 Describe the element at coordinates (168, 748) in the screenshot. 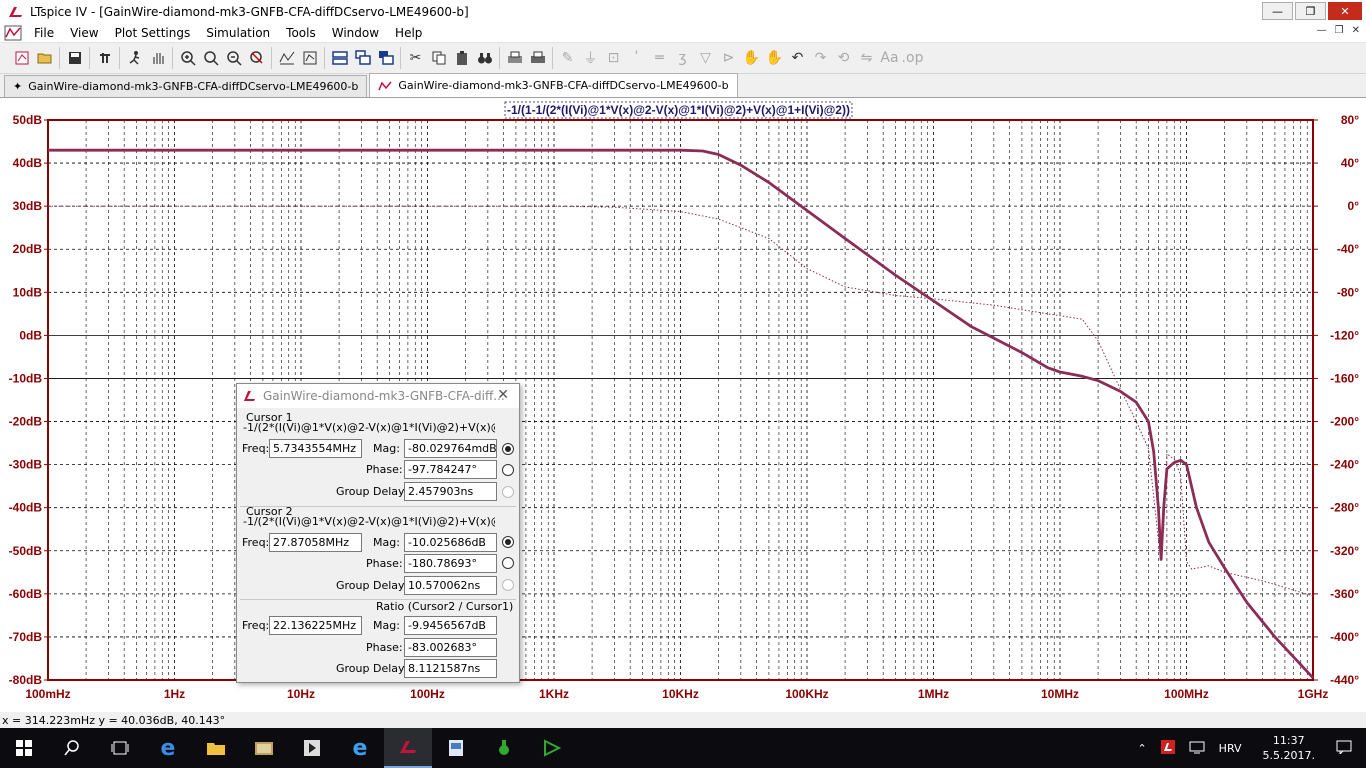

I see `edge-icon: e` at that location.